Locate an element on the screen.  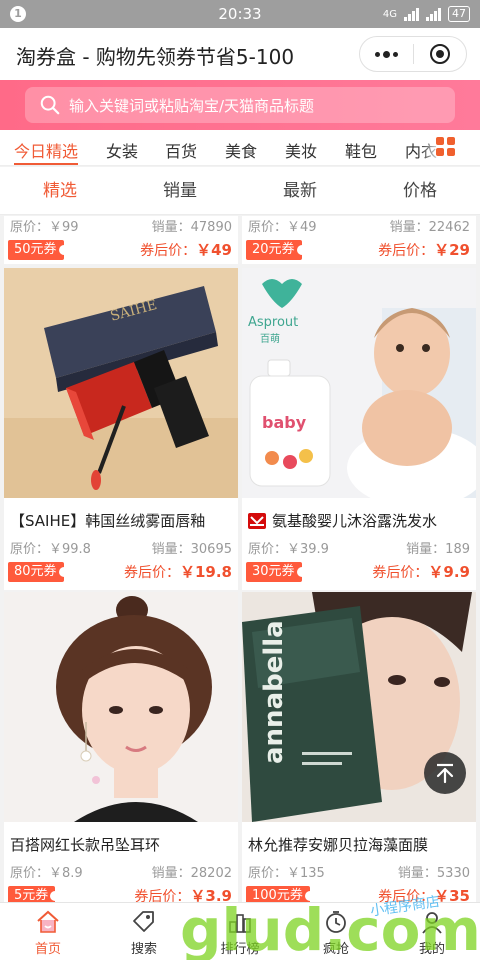
bottom-nav: 首页 搜索 排行榜 疯抢 我的 is located at coordinates (240, 931).